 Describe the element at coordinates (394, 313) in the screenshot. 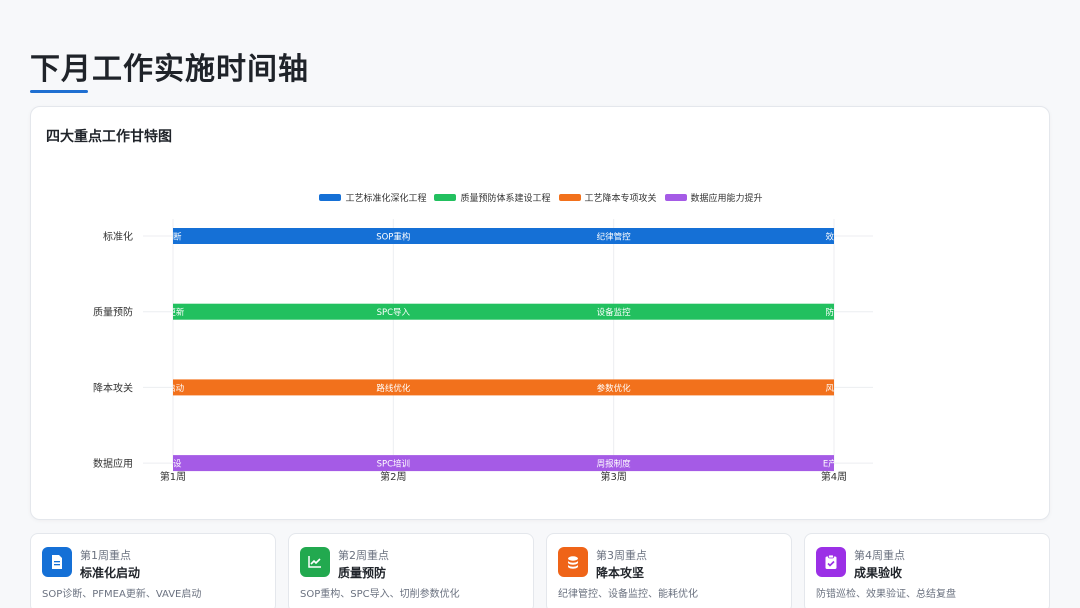

I see `bar-label: SPC导入` at that location.